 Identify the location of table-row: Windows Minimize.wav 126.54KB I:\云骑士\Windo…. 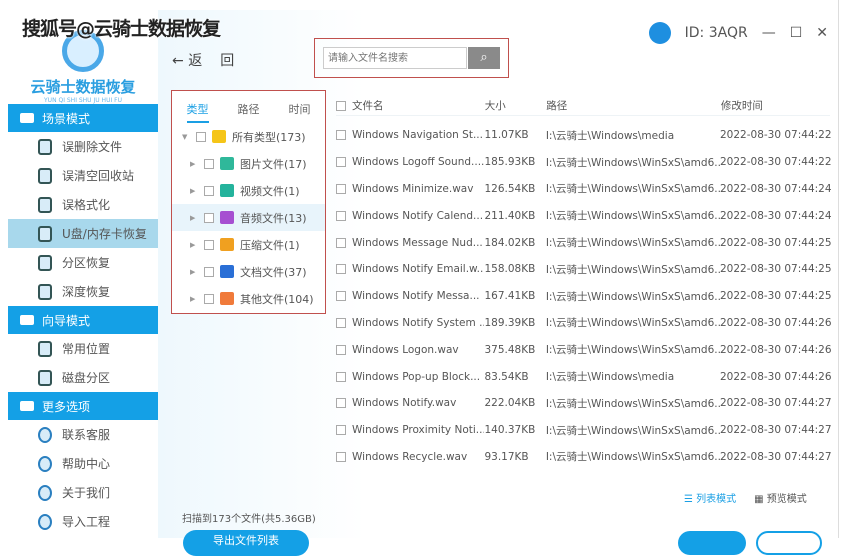
(584, 189).